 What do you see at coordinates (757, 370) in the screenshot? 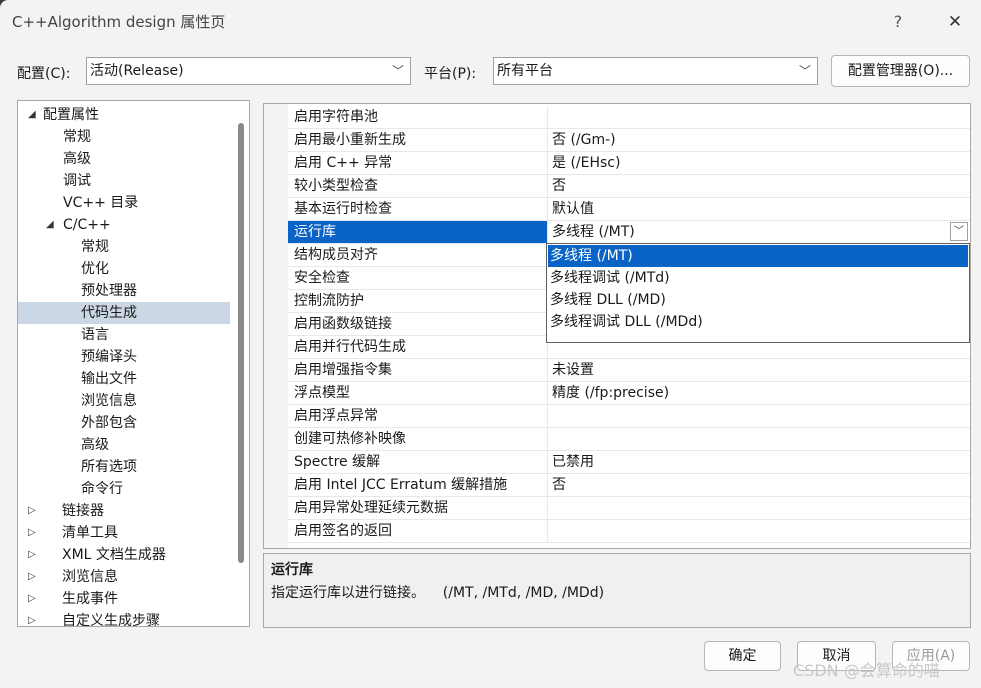
I see `property-value: 未设置` at bounding box center [757, 370].